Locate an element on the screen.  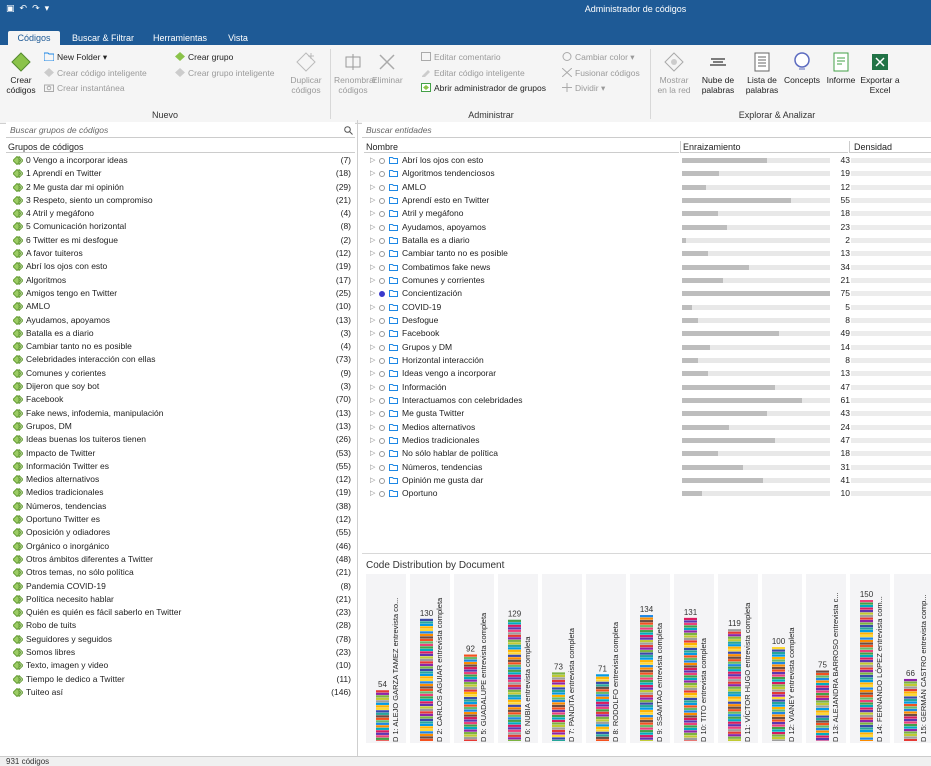
code-group-row: 3 Respeto, siento un compromiso (21) is located at coordinates (180, 200).